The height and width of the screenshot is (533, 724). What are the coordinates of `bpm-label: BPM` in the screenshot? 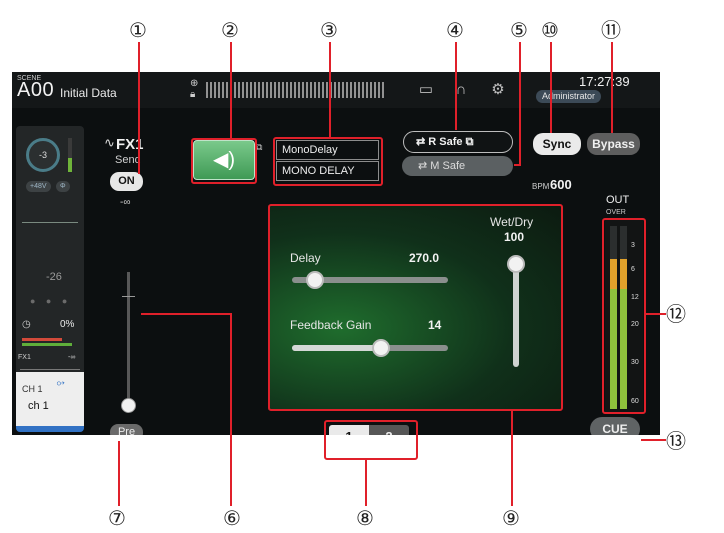 It's located at (541, 186).